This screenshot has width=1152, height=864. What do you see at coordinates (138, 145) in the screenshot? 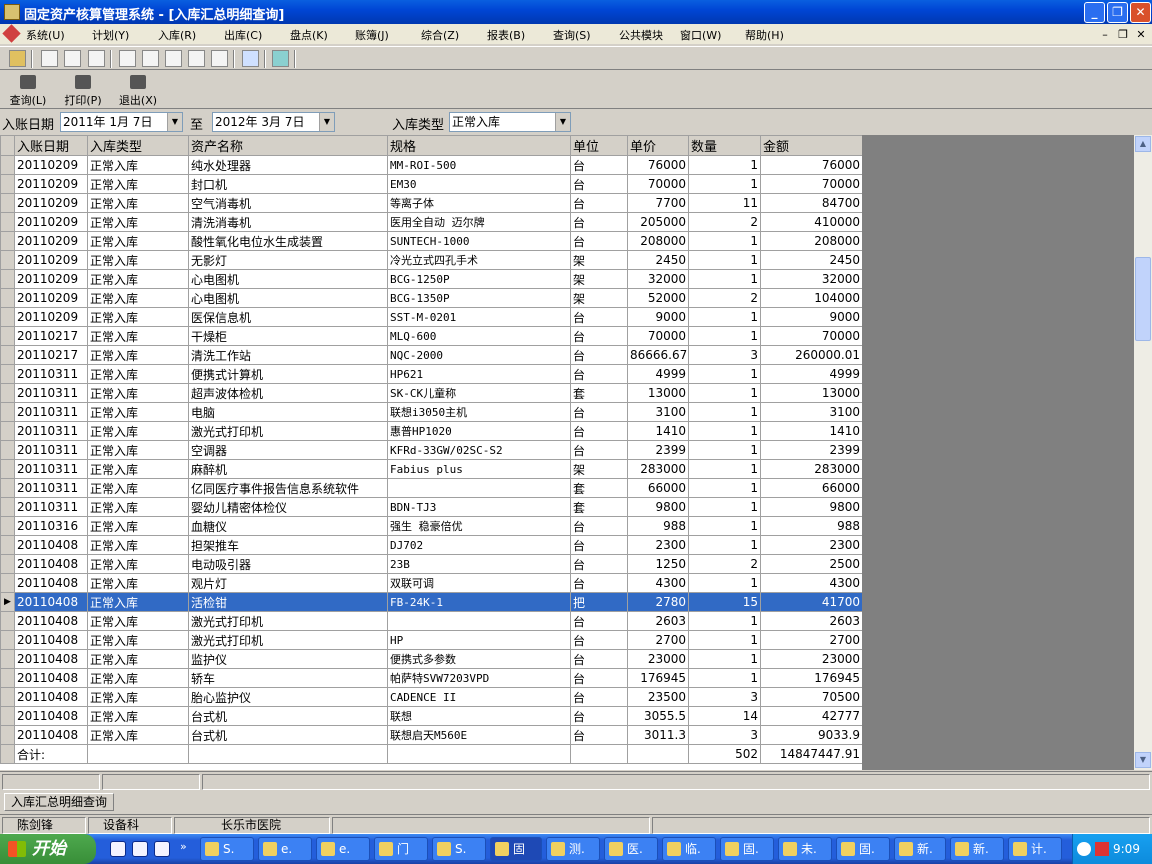
I see `col-header-type: 入库类型` at bounding box center [138, 145].